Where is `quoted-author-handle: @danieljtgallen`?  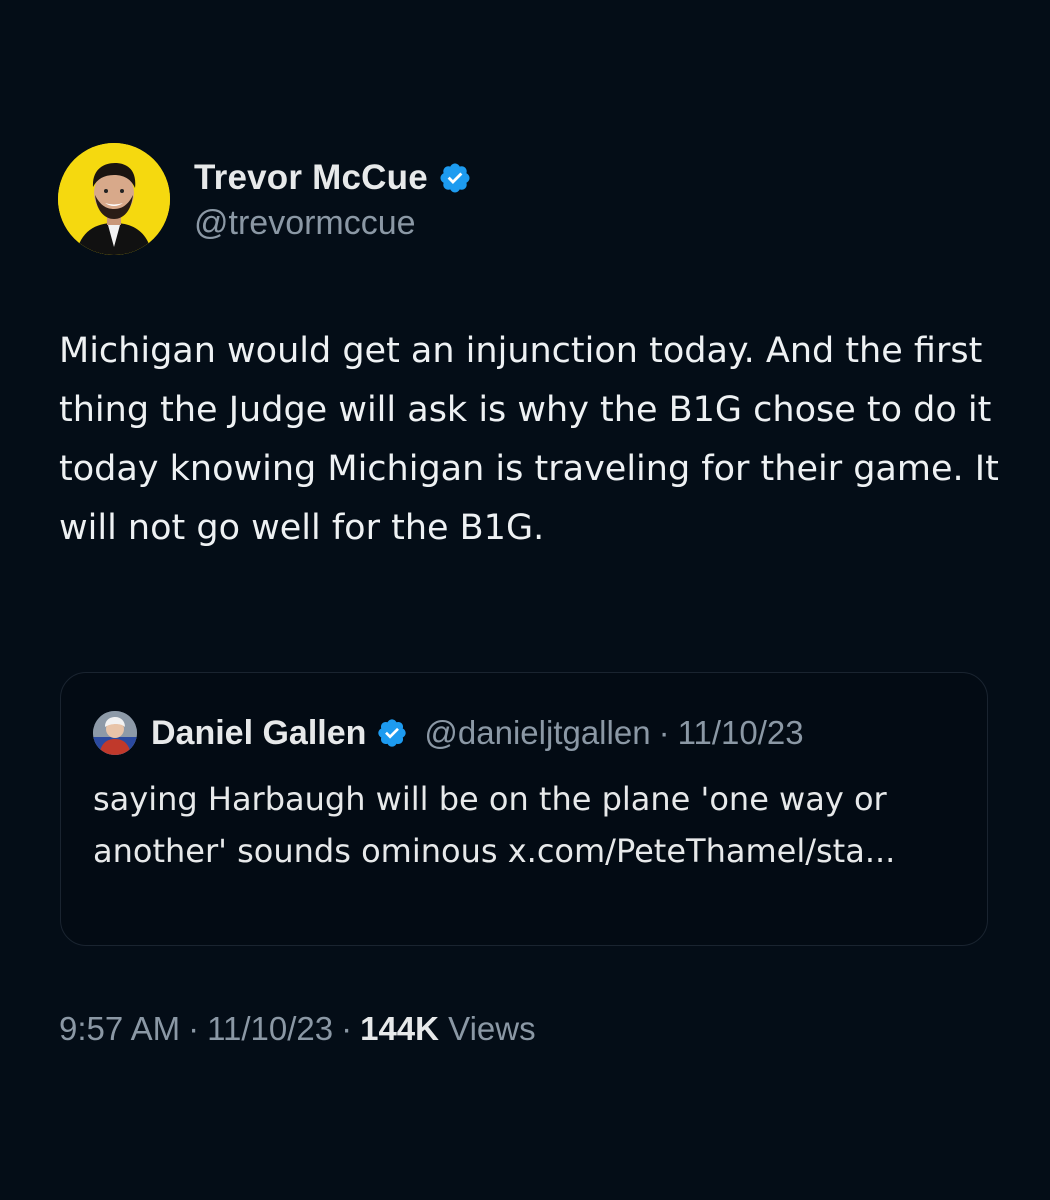 quoted-author-handle: @danieljtgallen is located at coordinates (537, 733).